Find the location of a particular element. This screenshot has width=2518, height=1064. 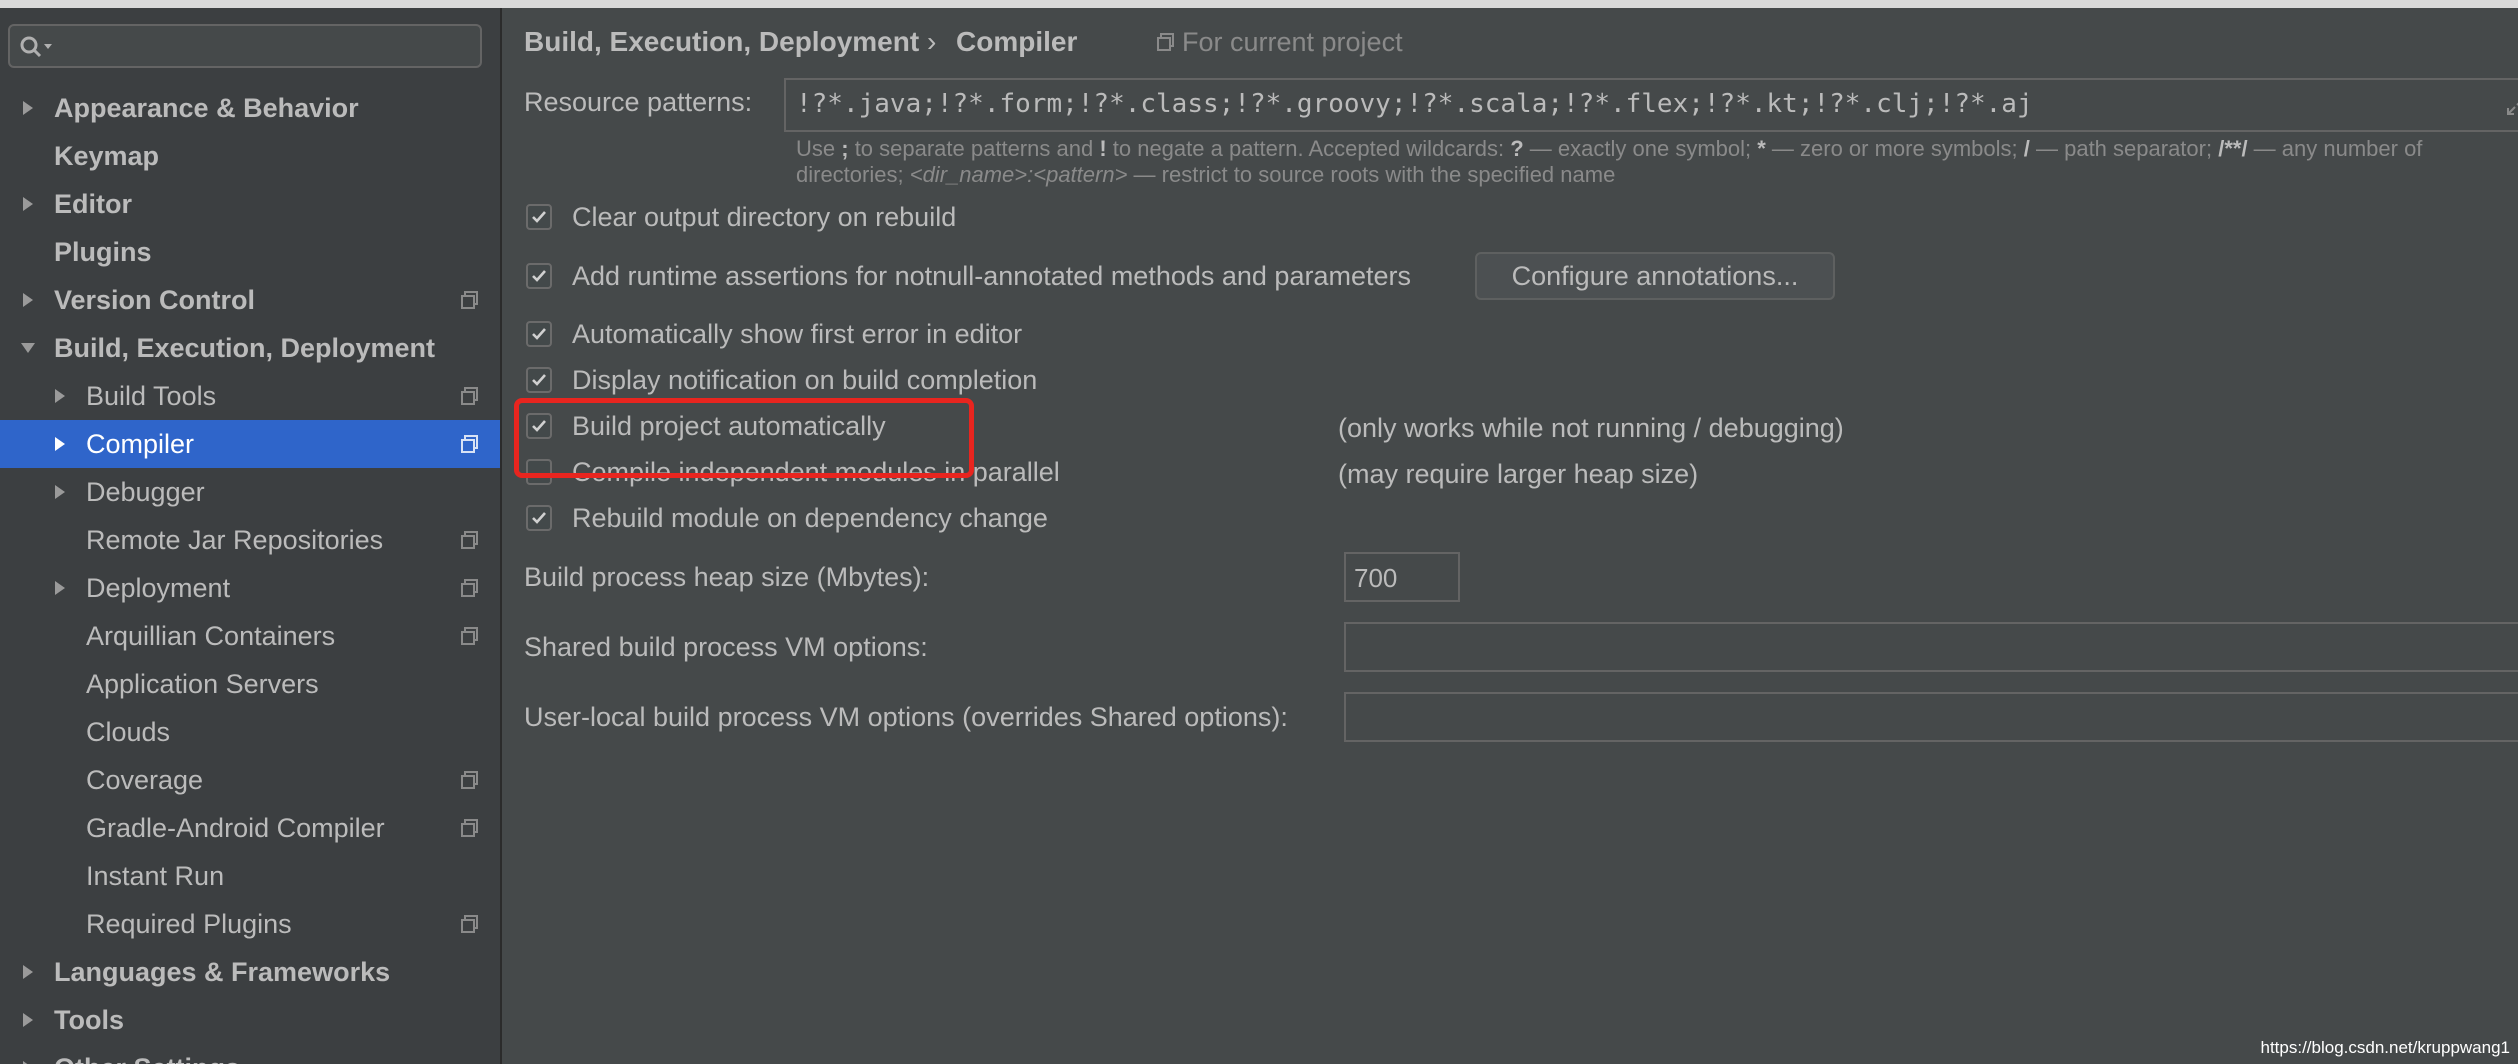

sidebar-item-application-servers: Application Servers is located at coordinates (250, 684).